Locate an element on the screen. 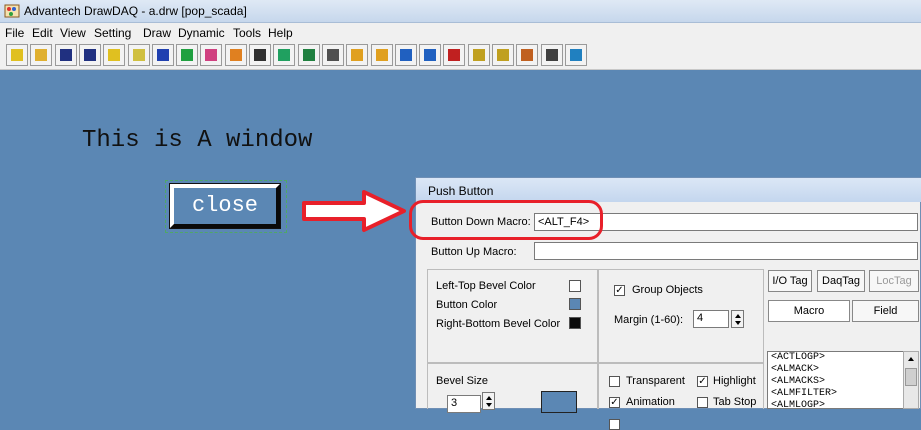 This screenshot has width=921, height=430. tab-stop-label: Tab Stop is located at coordinates (735, 402).